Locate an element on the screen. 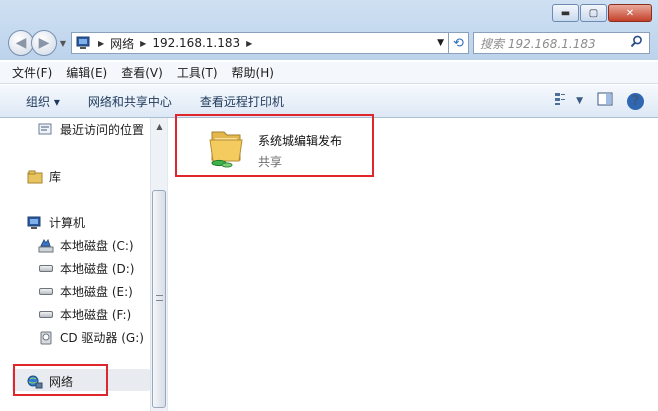 The height and width of the screenshot is (411, 658). view-options-icon is located at coordinates (563, 101).